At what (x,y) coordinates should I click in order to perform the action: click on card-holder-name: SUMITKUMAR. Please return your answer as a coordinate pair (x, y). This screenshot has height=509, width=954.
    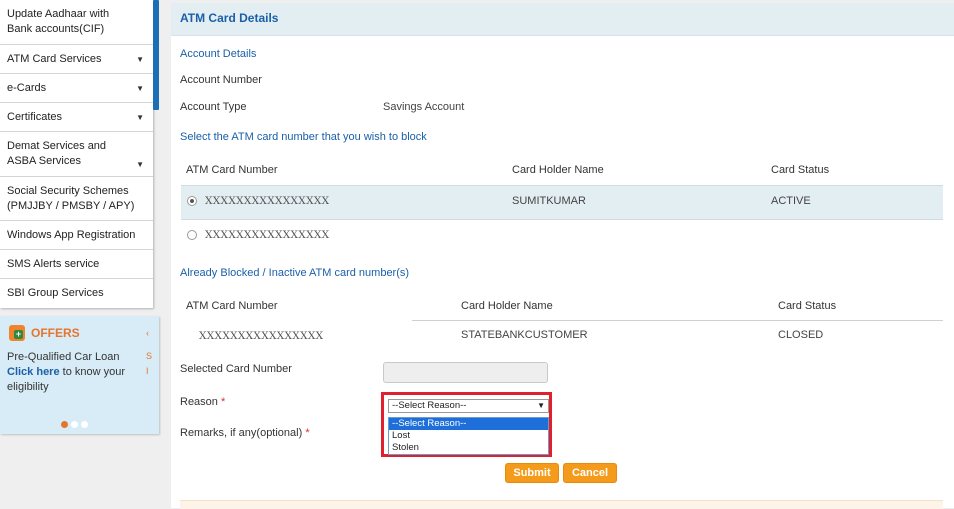
    Looking at the image, I should click on (549, 201).